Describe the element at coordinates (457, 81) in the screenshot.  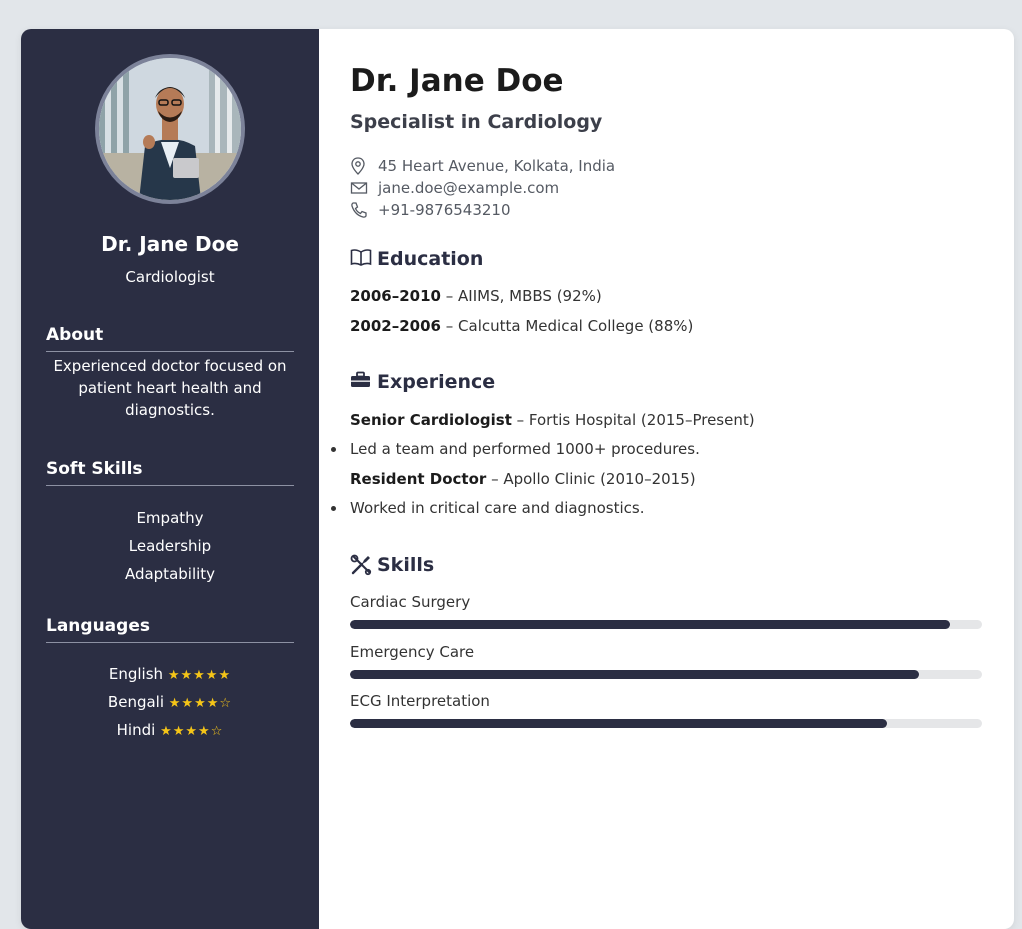
I see `page-title: Dr. Jane Doe` at that location.